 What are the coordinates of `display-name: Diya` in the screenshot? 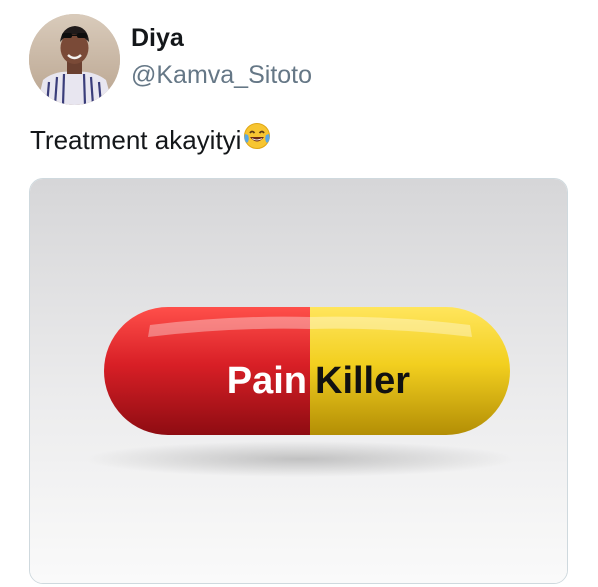 It's located at (157, 38).